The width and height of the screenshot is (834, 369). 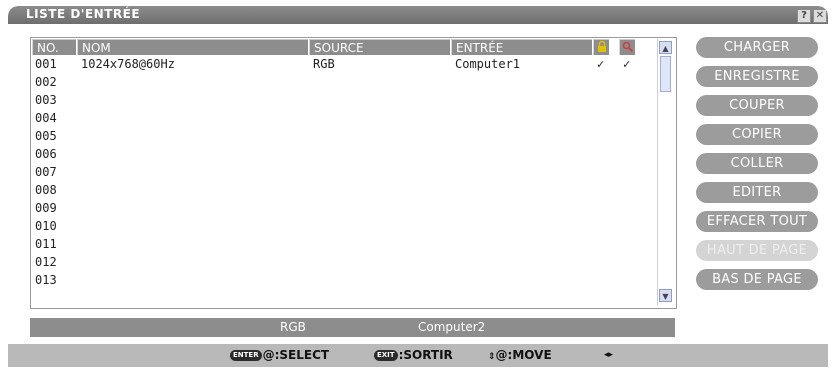 What do you see at coordinates (413, 355) in the screenshot?
I see `exit-hint: EXIT:SORTIR` at bounding box center [413, 355].